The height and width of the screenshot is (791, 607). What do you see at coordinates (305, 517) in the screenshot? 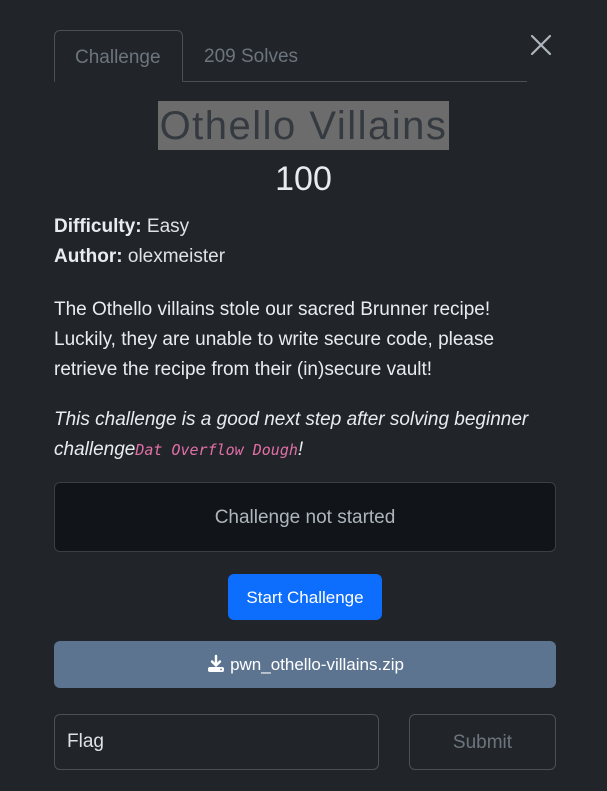
I see `challenge-status: Challenge not started` at bounding box center [305, 517].